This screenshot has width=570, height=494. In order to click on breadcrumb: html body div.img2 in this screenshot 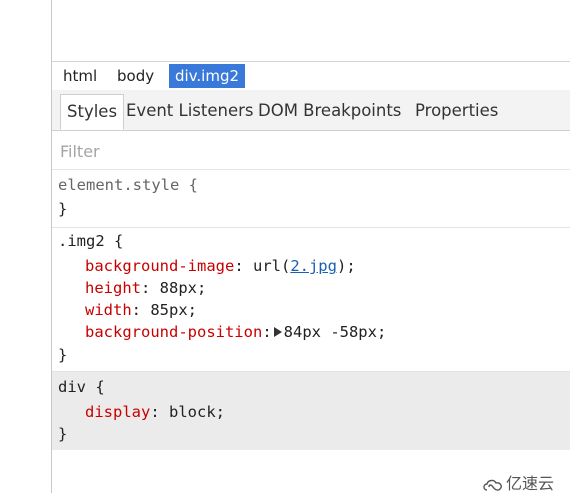, I will do `click(311, 76)`.